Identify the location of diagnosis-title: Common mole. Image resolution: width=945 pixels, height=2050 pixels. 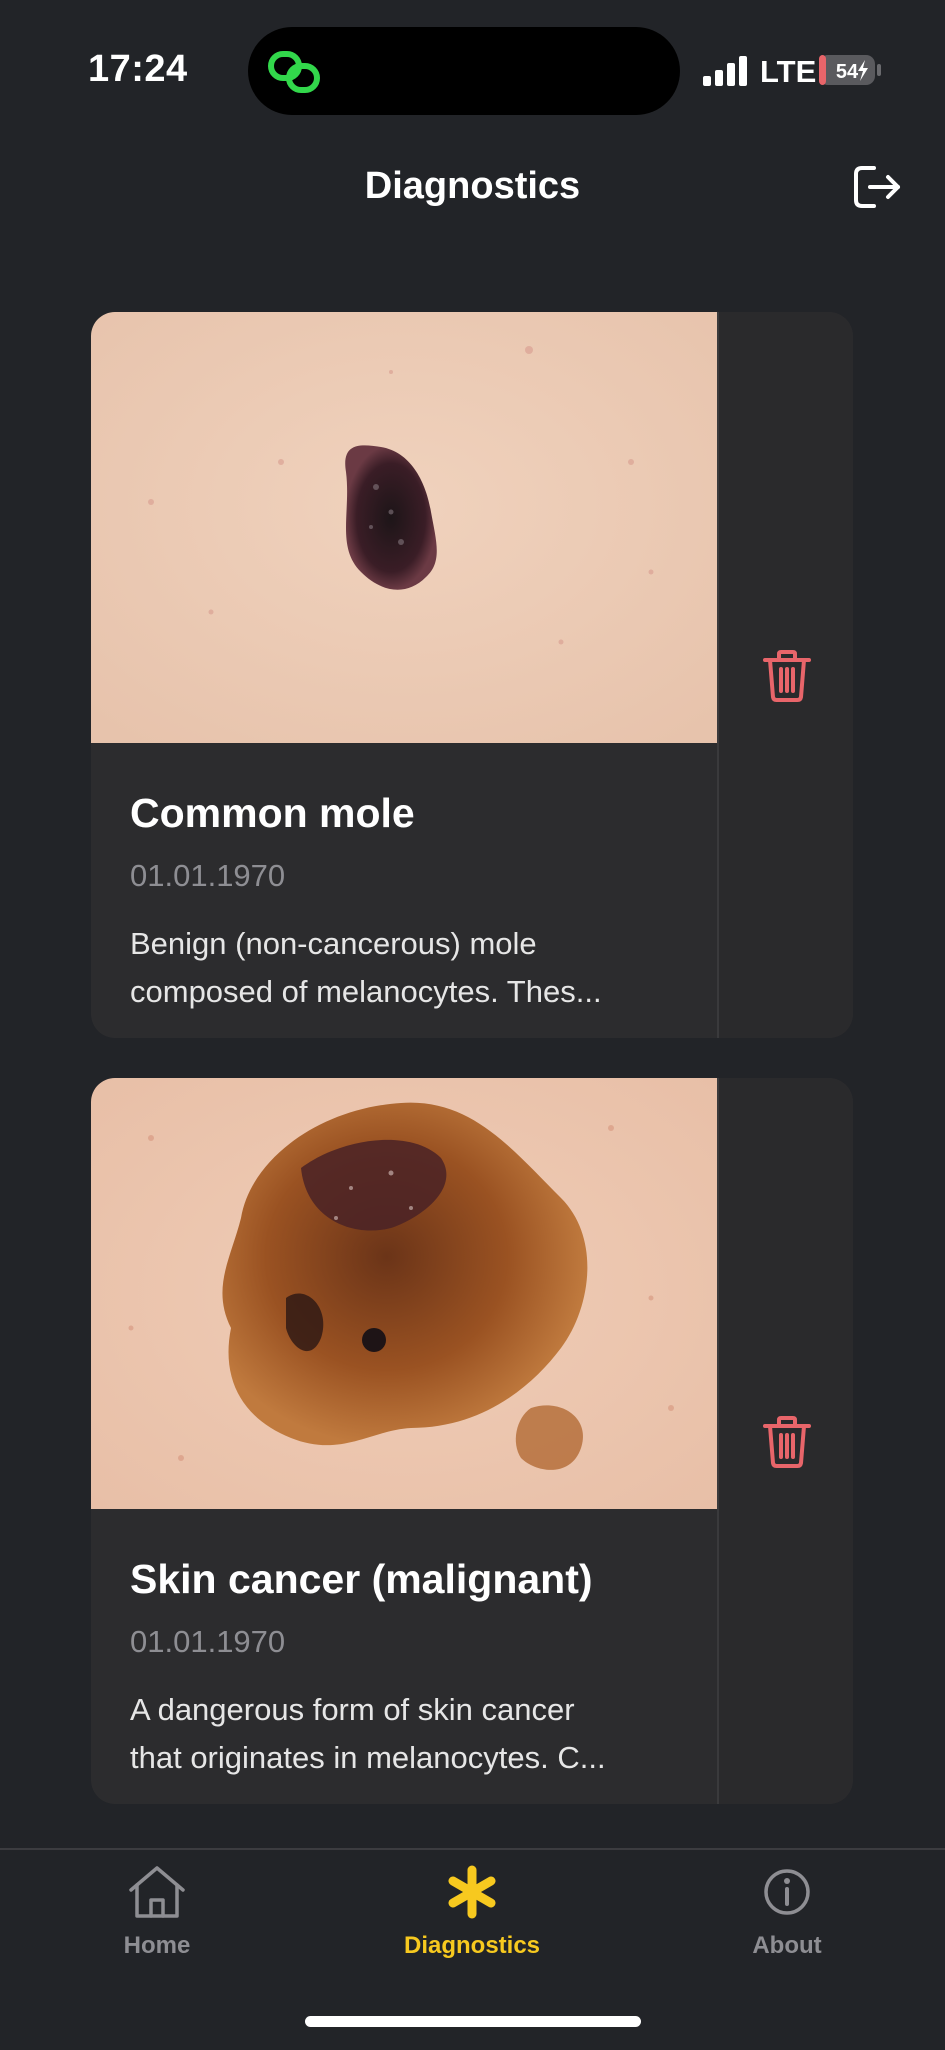
(272, 813).